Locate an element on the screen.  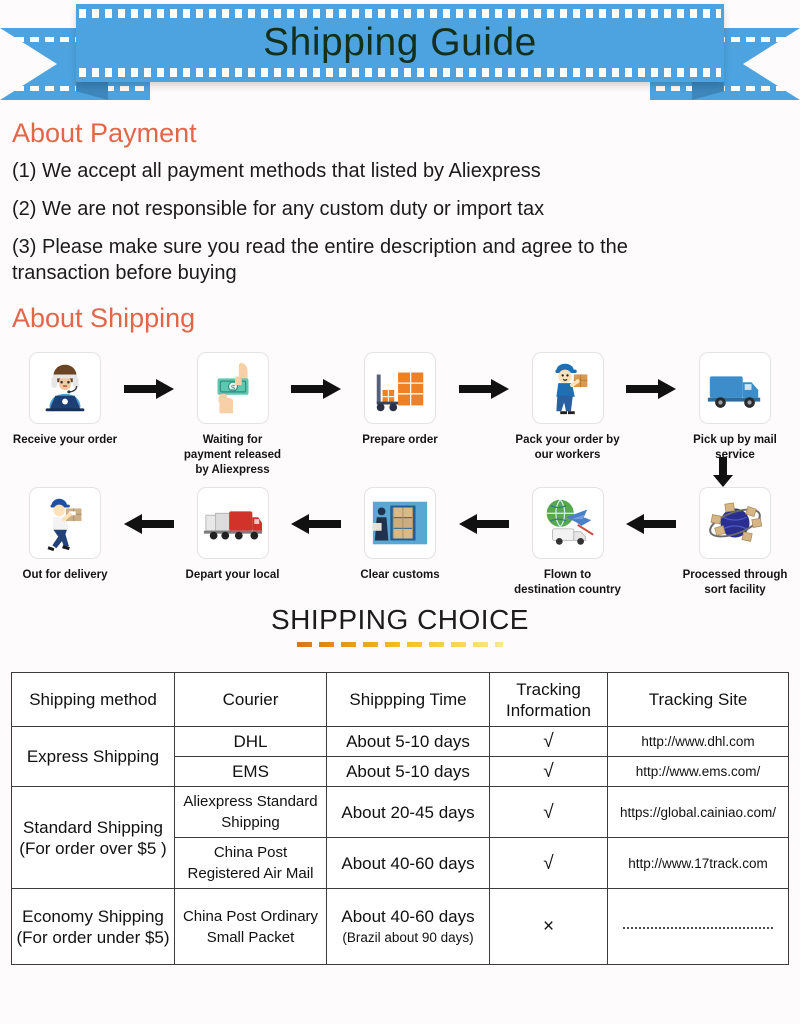
cell-shipping-method-title: Economy Shipping is located at coordinates (93, 916).